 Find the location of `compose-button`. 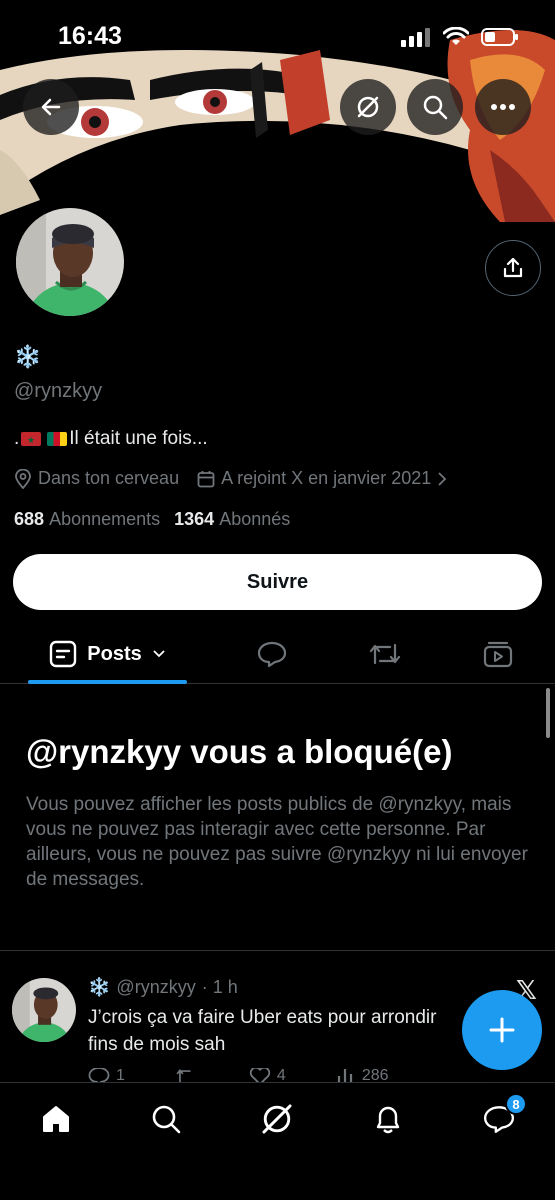

compose-button is located at coordinates (502, 1030).